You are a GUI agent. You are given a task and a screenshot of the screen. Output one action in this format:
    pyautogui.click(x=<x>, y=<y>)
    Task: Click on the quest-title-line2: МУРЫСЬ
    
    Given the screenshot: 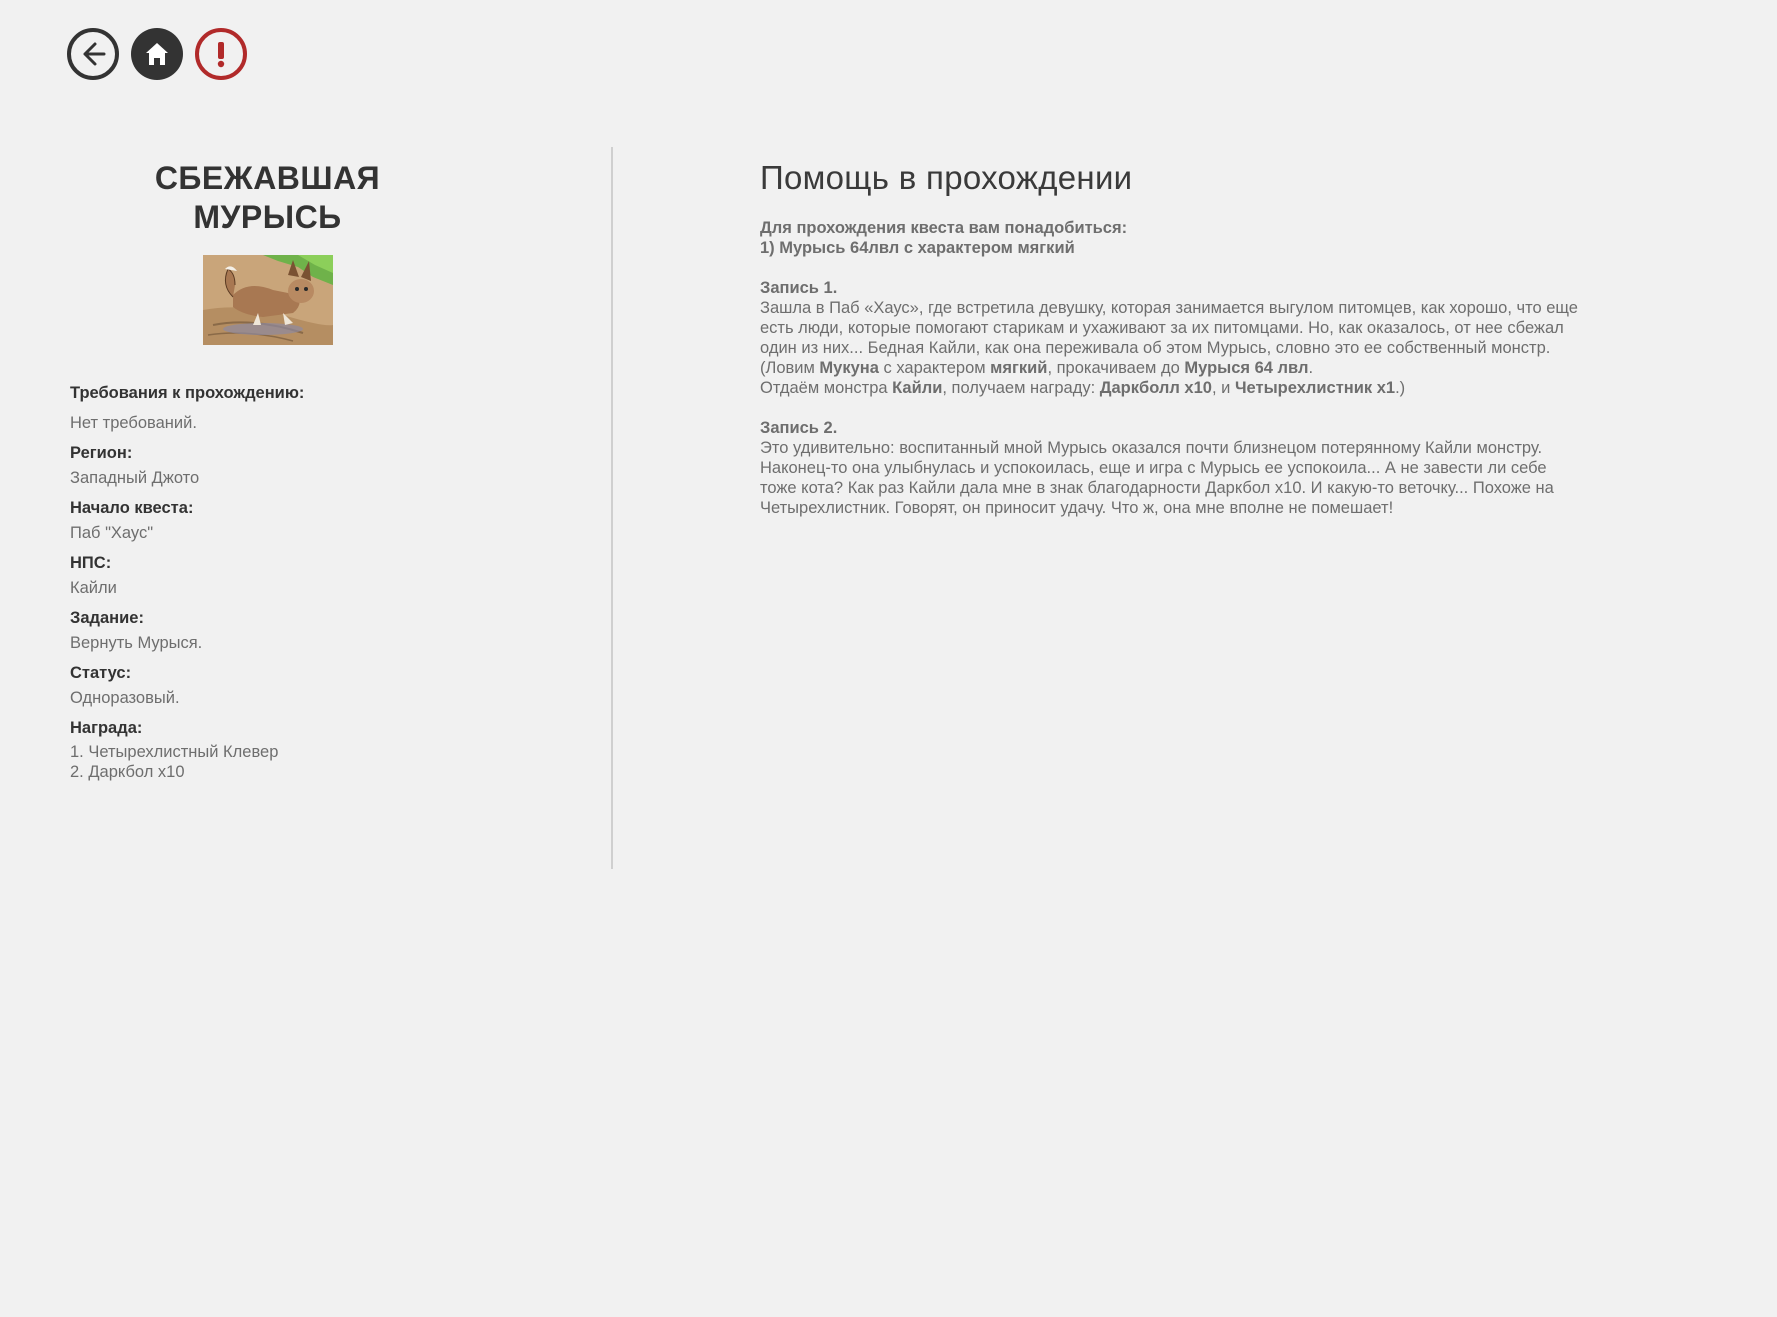 What is the action you would take?
    pyautogui.click(x=267, y=217)
    